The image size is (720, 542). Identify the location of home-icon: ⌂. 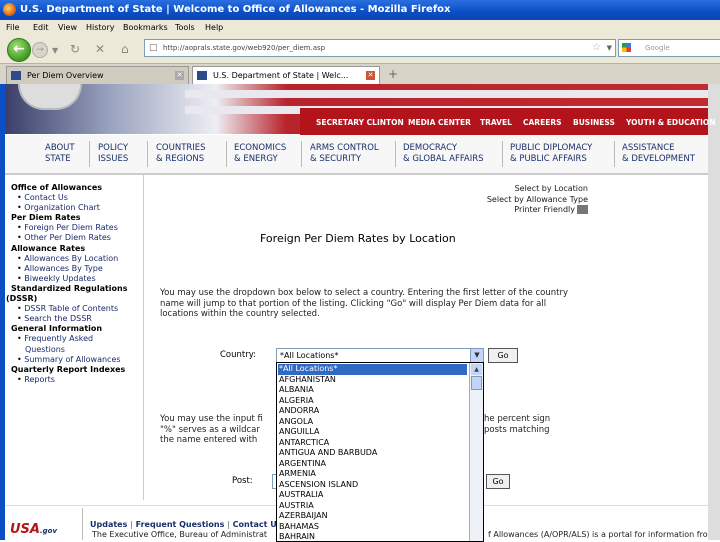
(125, 49).